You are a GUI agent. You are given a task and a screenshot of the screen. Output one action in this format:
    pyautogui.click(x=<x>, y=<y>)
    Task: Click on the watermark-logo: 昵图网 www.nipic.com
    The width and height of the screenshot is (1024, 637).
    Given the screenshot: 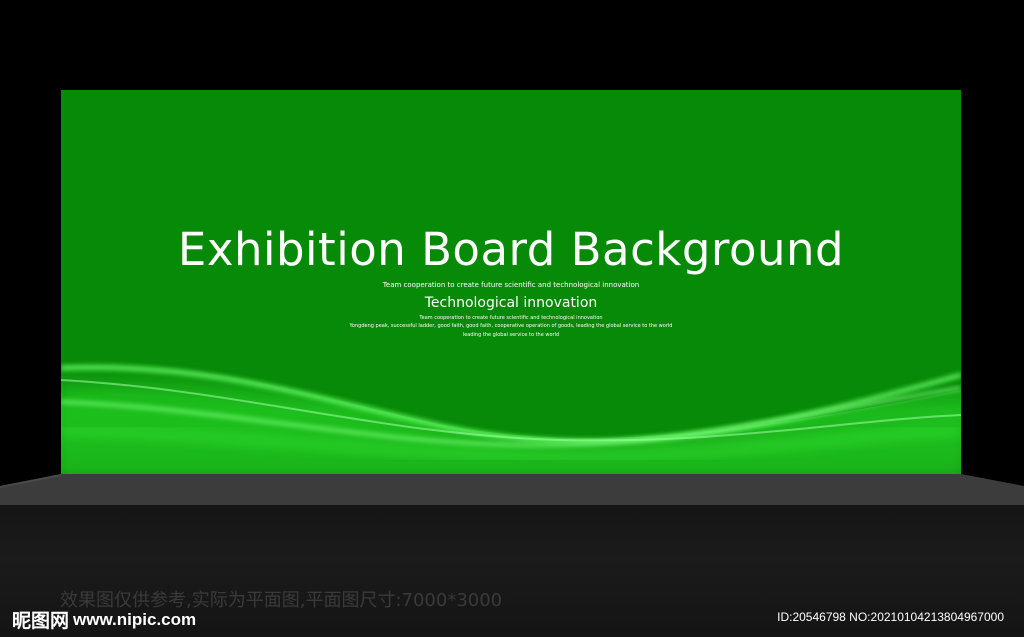 What is the action you would take?
    pyautogui.click(x=104, y=619)
    